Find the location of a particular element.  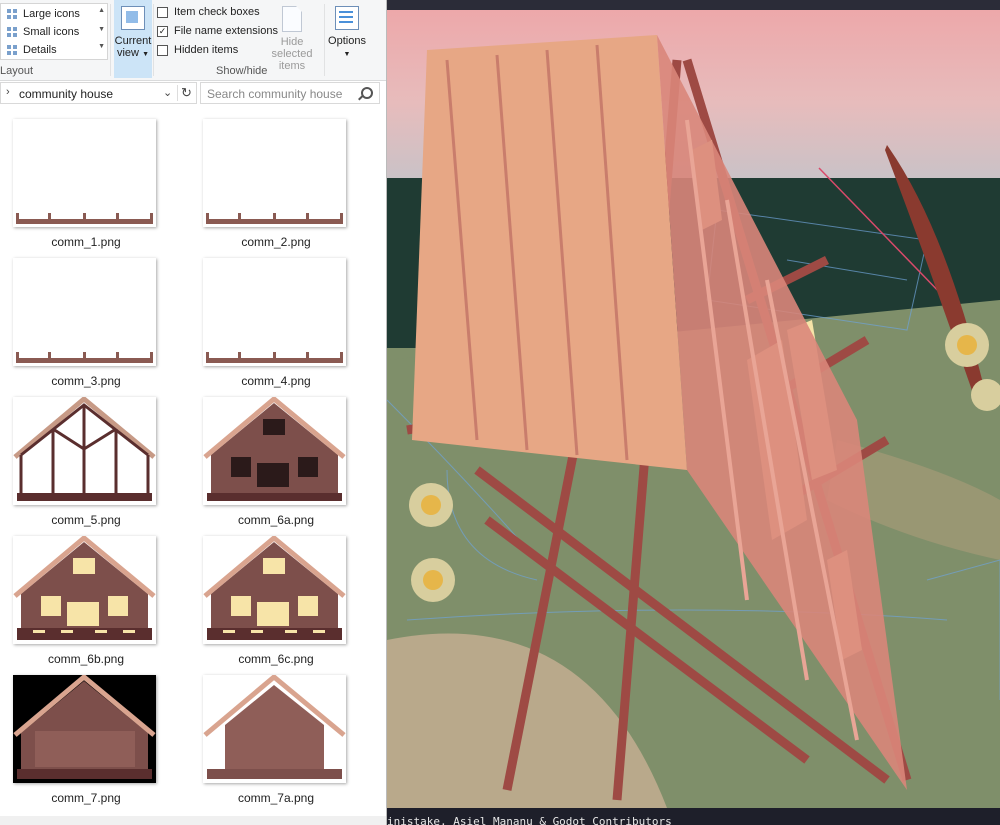

file-item: comm_6b.png is located at coordinates (95, 596).